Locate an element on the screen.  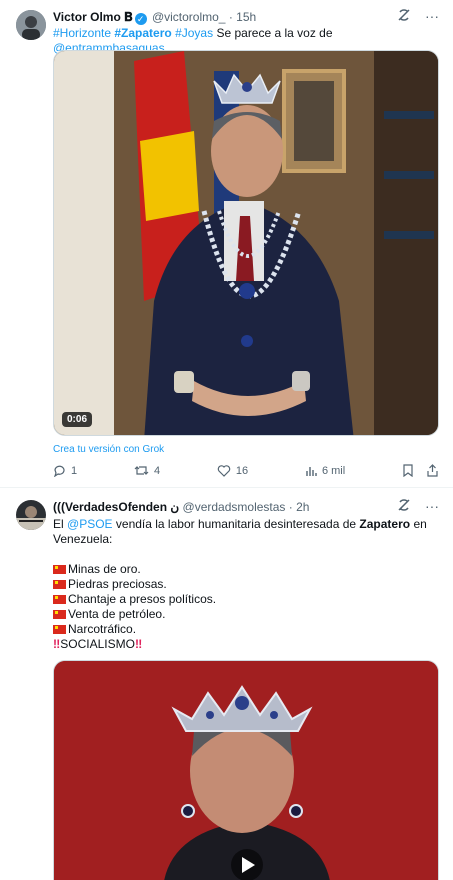
display-name: (((VerdadesOfenden is located at coordinates (110, 507).